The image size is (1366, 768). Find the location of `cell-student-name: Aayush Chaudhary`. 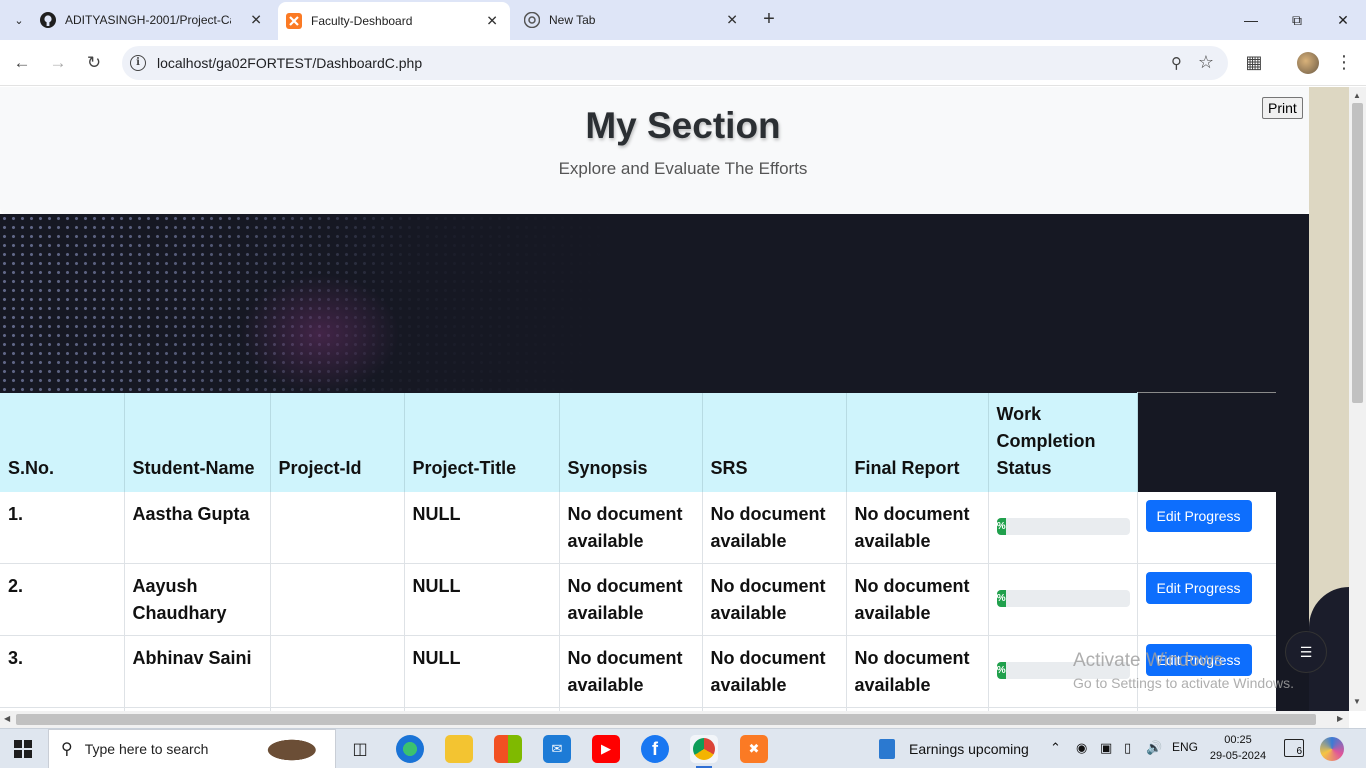

cell-student-name: Aayush Chaudhary is located at coordinates (197, 599).